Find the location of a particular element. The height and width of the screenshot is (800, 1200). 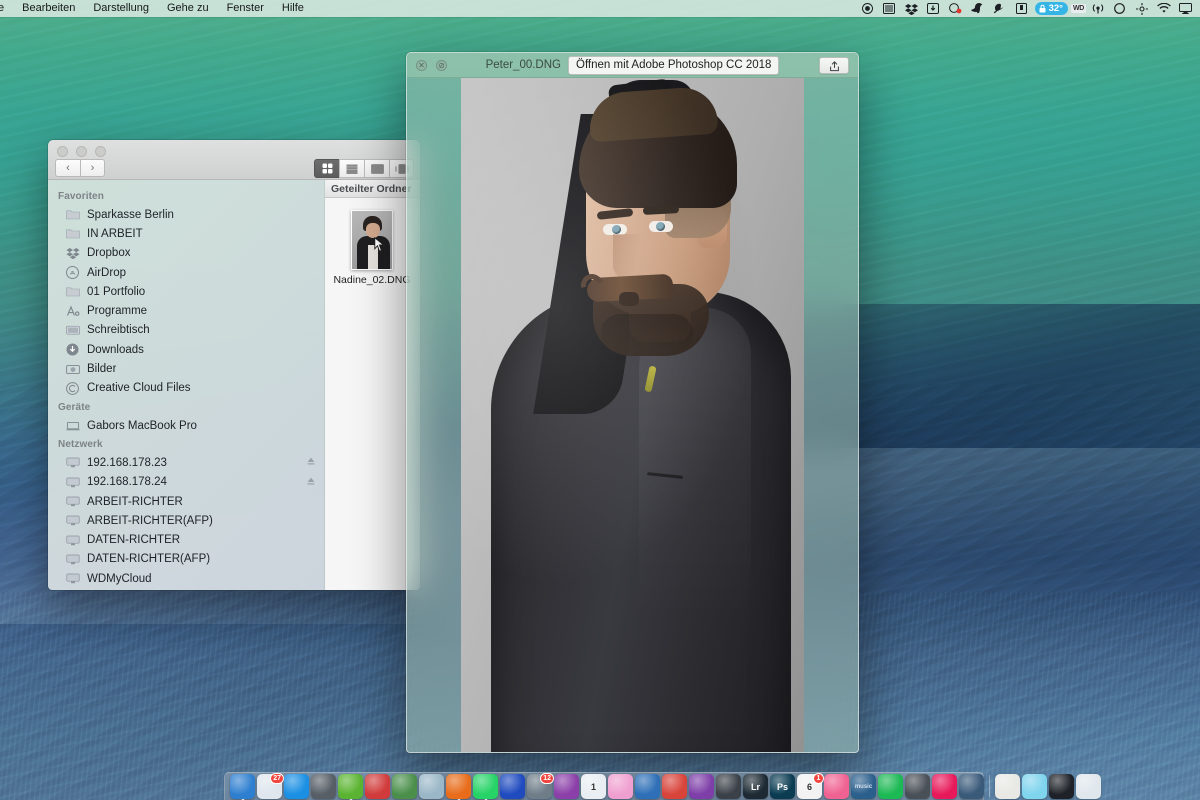

dock-item-skype is located at coordinates (431, 786).